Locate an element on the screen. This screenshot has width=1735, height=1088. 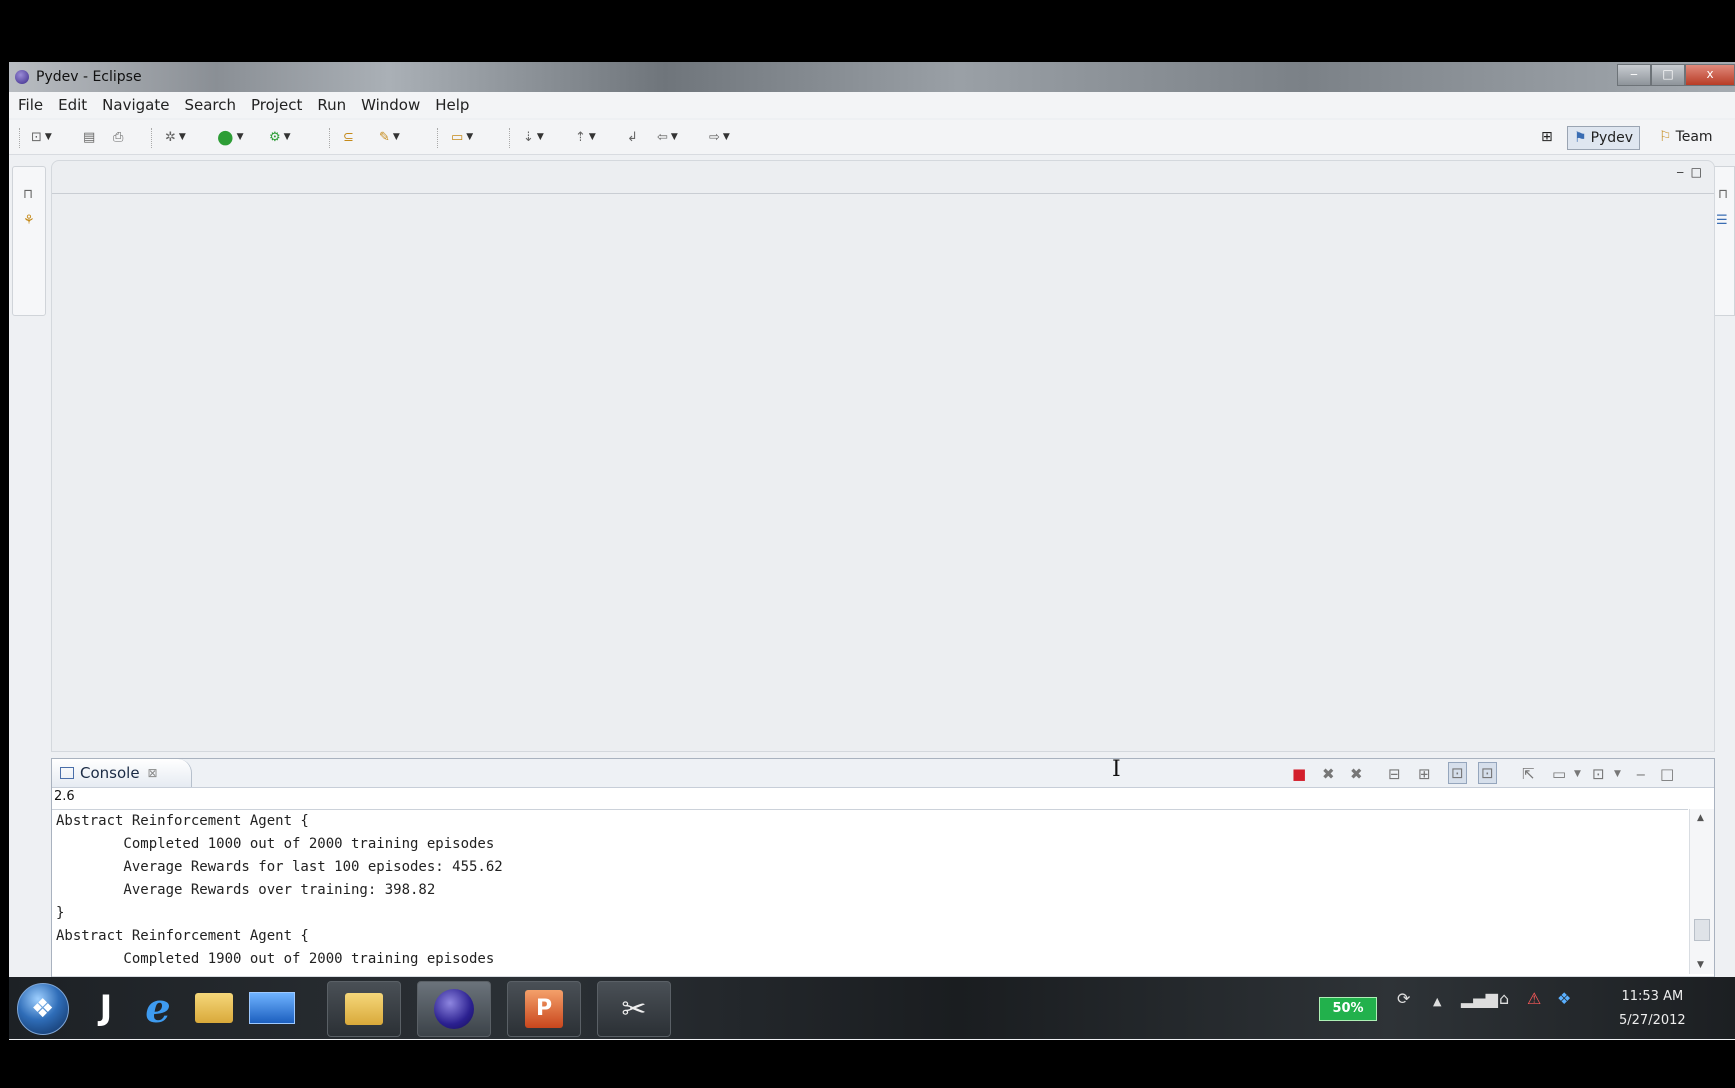
signal-icon: ▂▄▆ is located at coordinates (1479, 998).